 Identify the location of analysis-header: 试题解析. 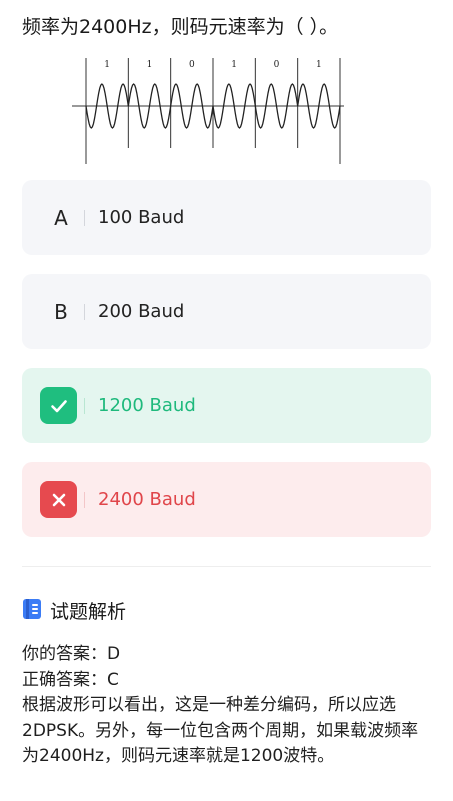
(74, 610).